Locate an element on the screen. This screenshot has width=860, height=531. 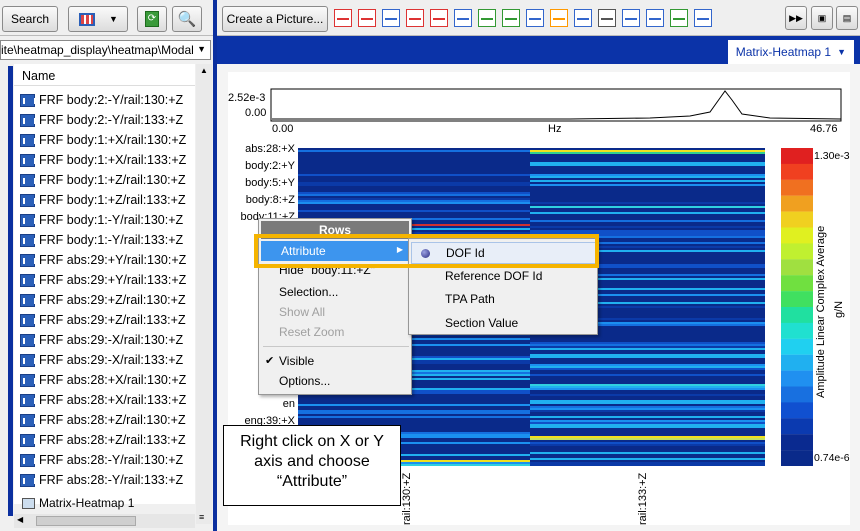
layout-button: ▶▶ is located at coordinates (796, 18).